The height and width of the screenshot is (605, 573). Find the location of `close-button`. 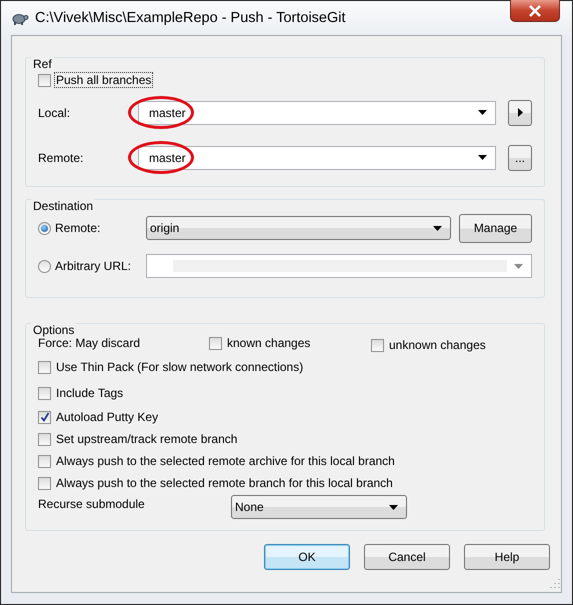

close-button is located at coordinates (535, 11).